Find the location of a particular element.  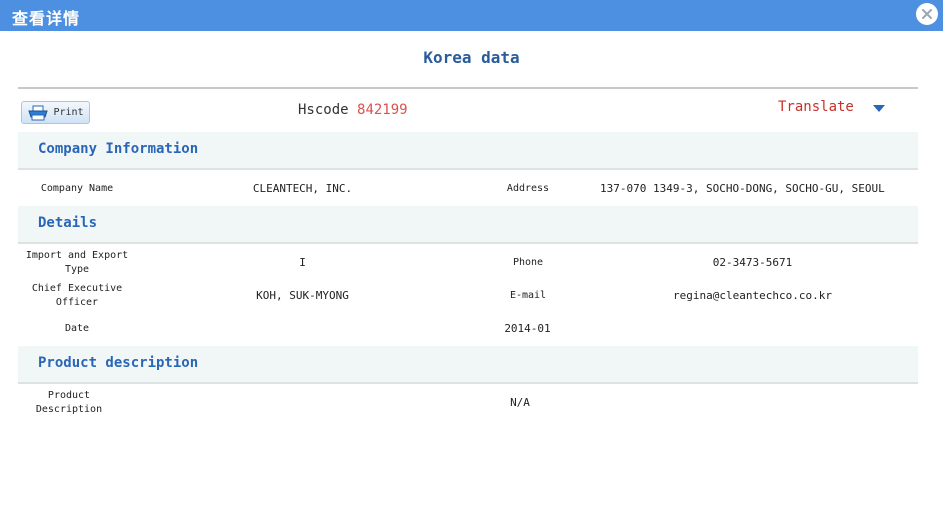

import-export-type-value: I is located at coordinates (302, 262).